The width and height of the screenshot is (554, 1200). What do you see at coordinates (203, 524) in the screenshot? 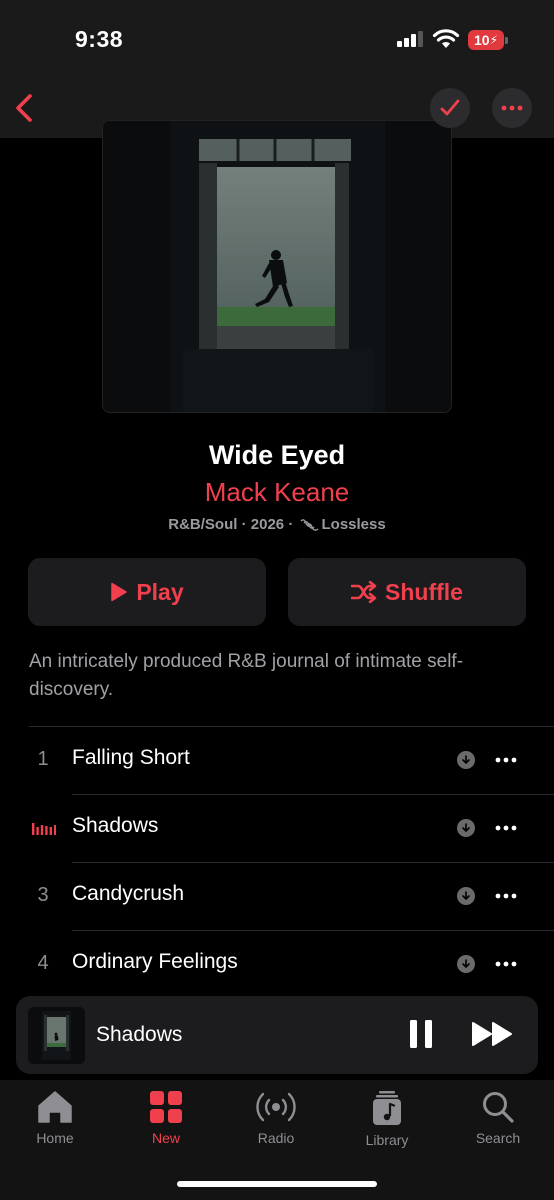
I see `album-genre: R&B/Soul` at bounding box center [203, 524].